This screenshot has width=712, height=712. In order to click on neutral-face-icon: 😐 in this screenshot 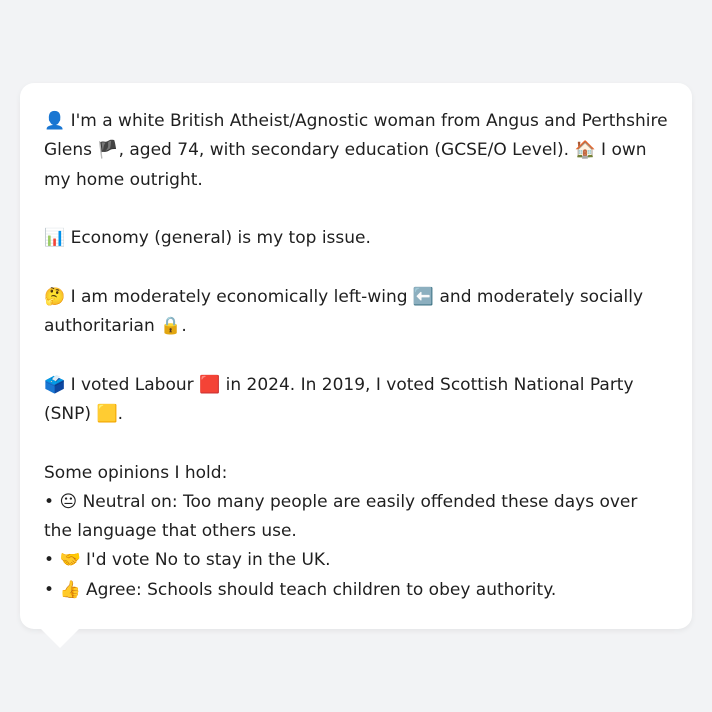, I will do `click(68, 501)`.